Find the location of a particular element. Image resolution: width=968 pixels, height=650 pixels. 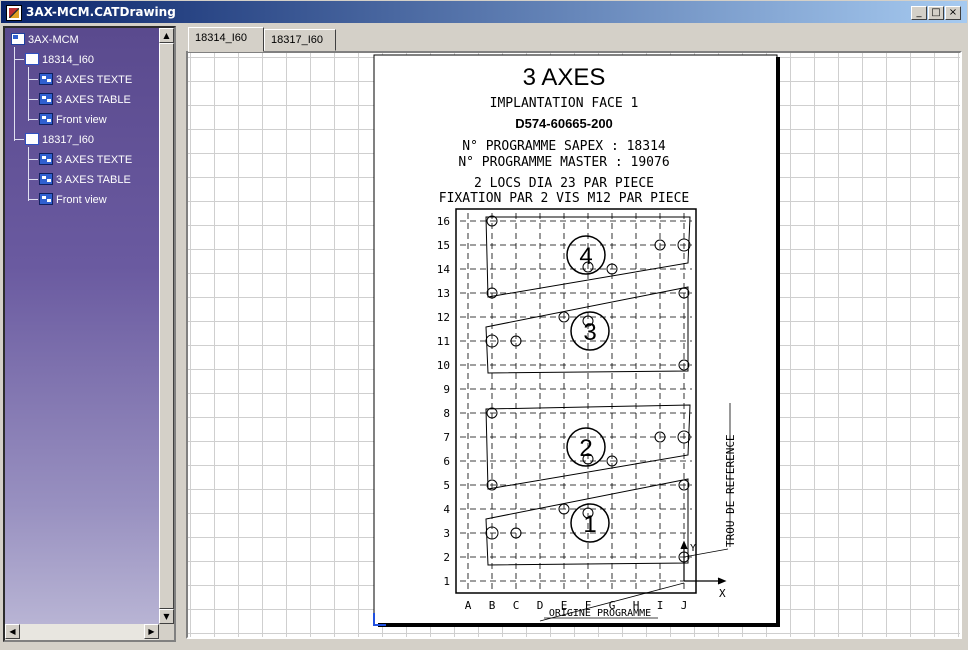

axis-y-label: Y is located at coordinates (693, 548).